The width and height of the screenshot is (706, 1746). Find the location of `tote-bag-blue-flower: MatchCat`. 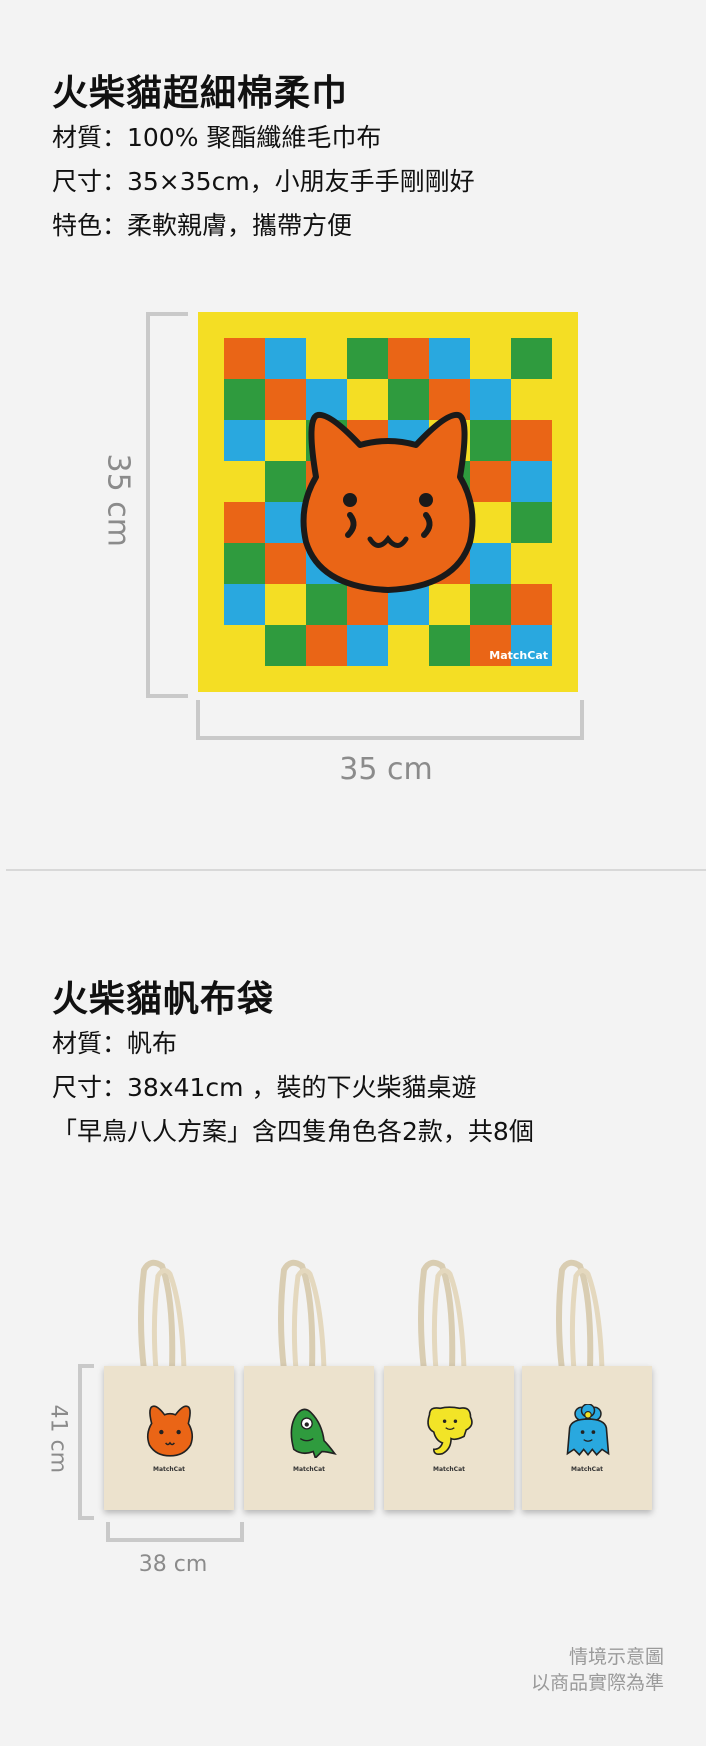

tote-bag-blue-flower: MatchCat is located at coordinates (590, 1387).